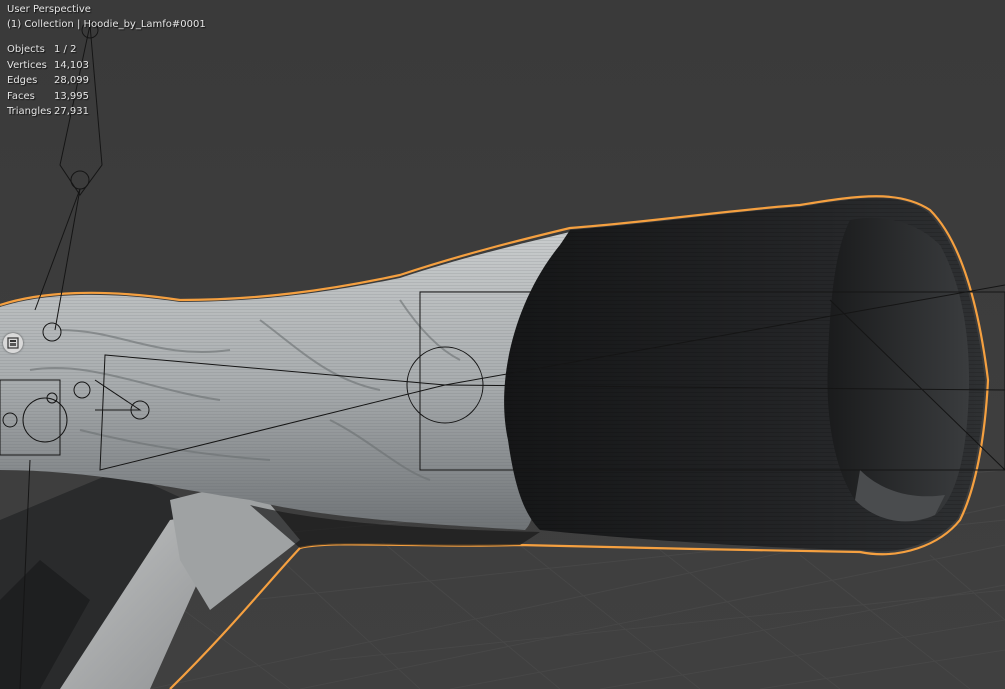 Image resolution: width=1005 pixels, height=689 pixels. What do you see at coordinates (65, 49) in the screenshot?
I see `stat-value: 1 / 2` at bounding box center [65, 49].